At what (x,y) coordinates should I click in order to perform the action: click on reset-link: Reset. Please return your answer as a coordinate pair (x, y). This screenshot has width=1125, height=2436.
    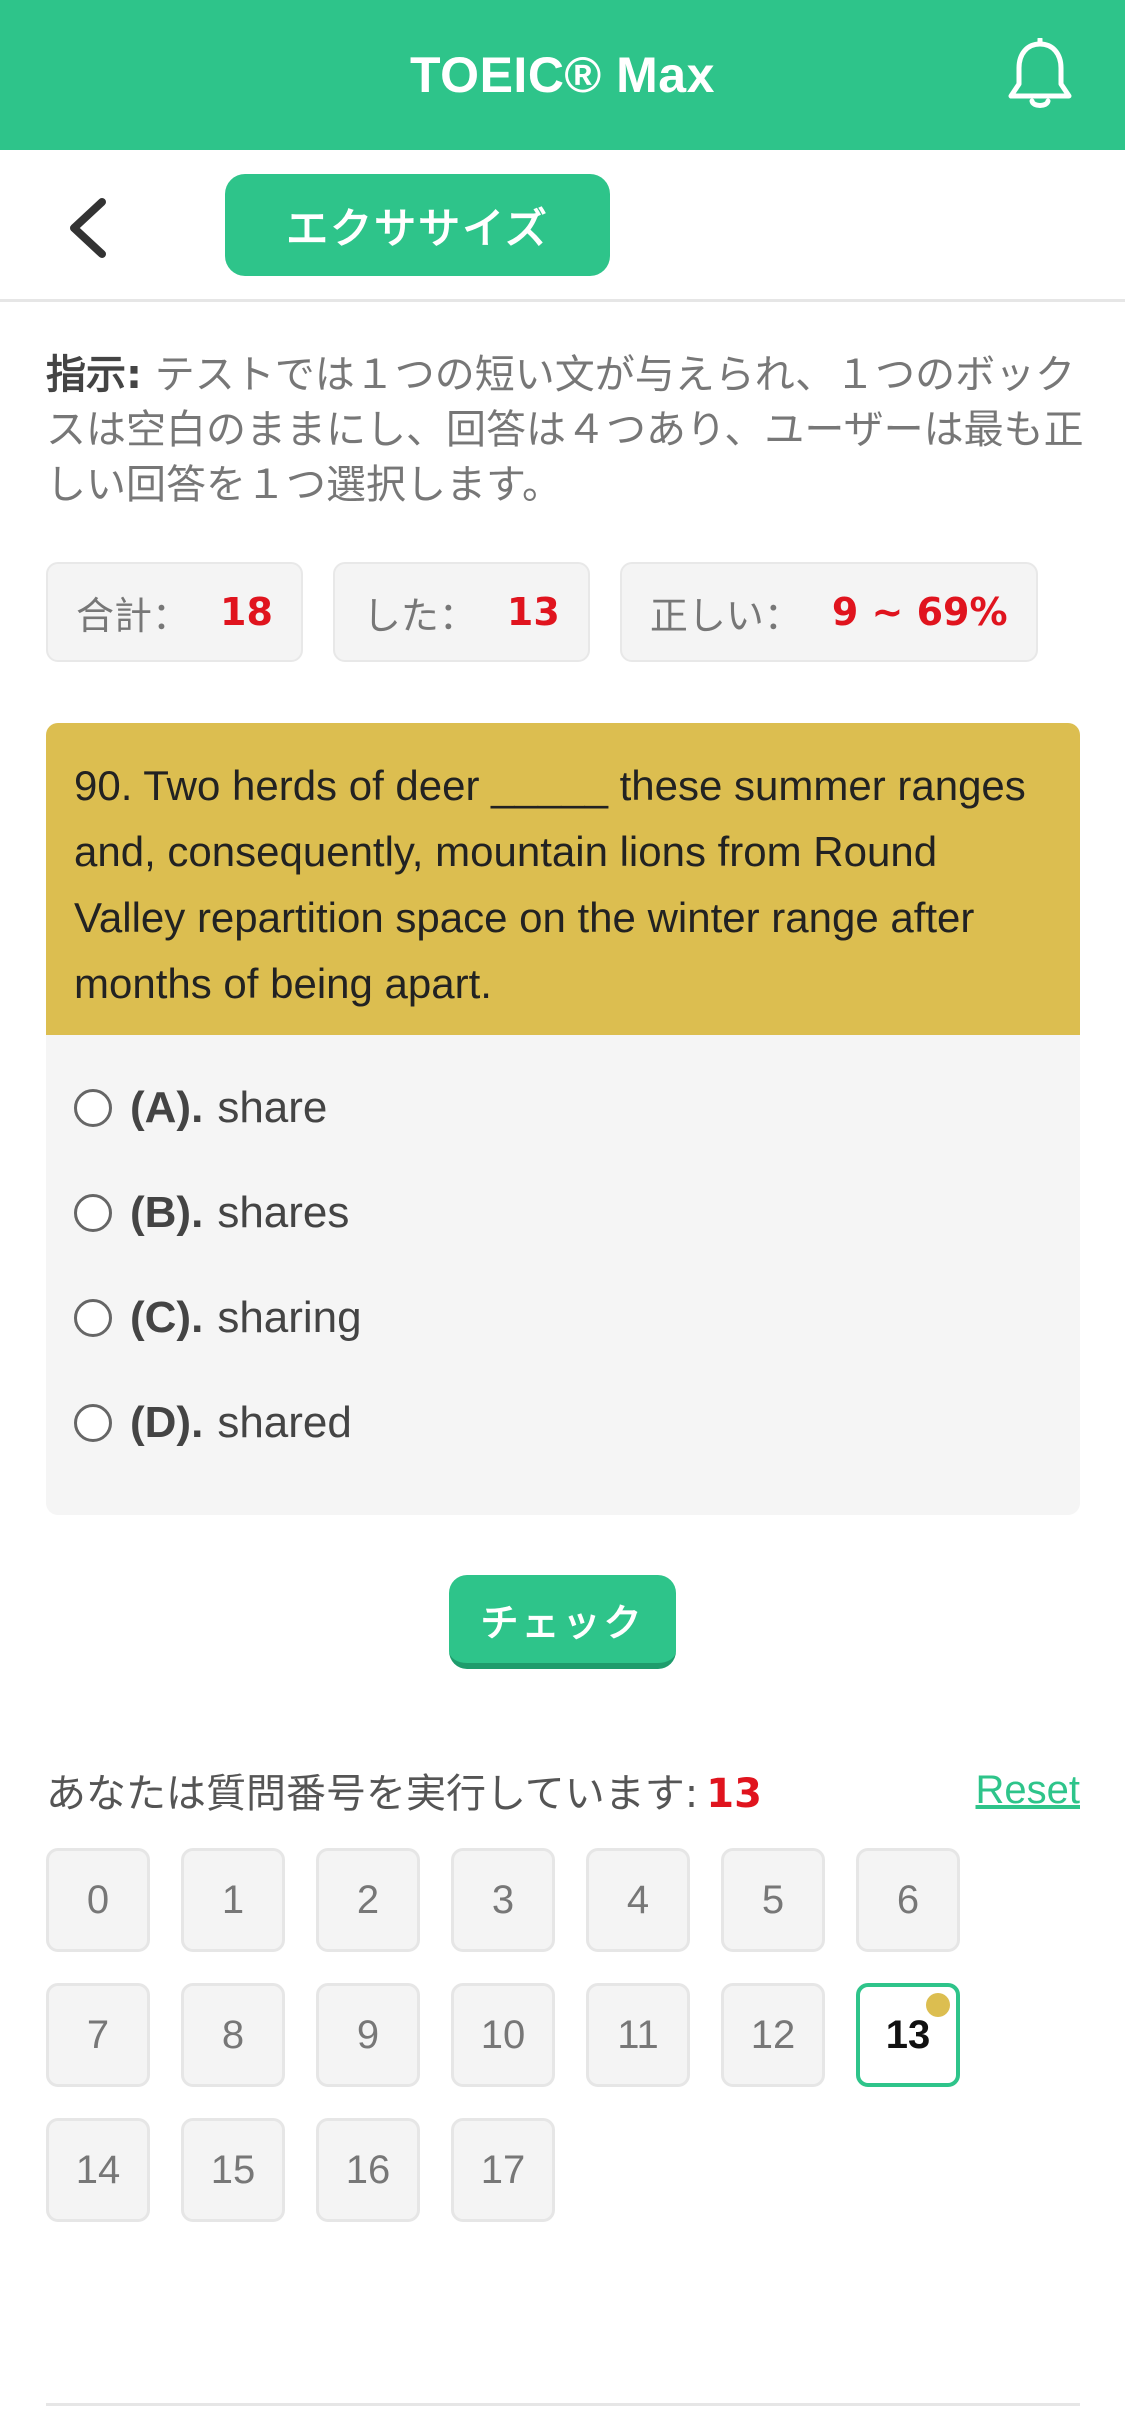
    Looking at the image, I should click on (1028, 1790).